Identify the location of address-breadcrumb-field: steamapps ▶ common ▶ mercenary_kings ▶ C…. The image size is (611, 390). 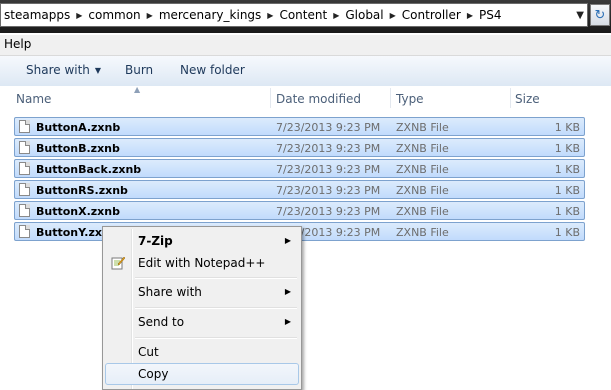
(294, 15).